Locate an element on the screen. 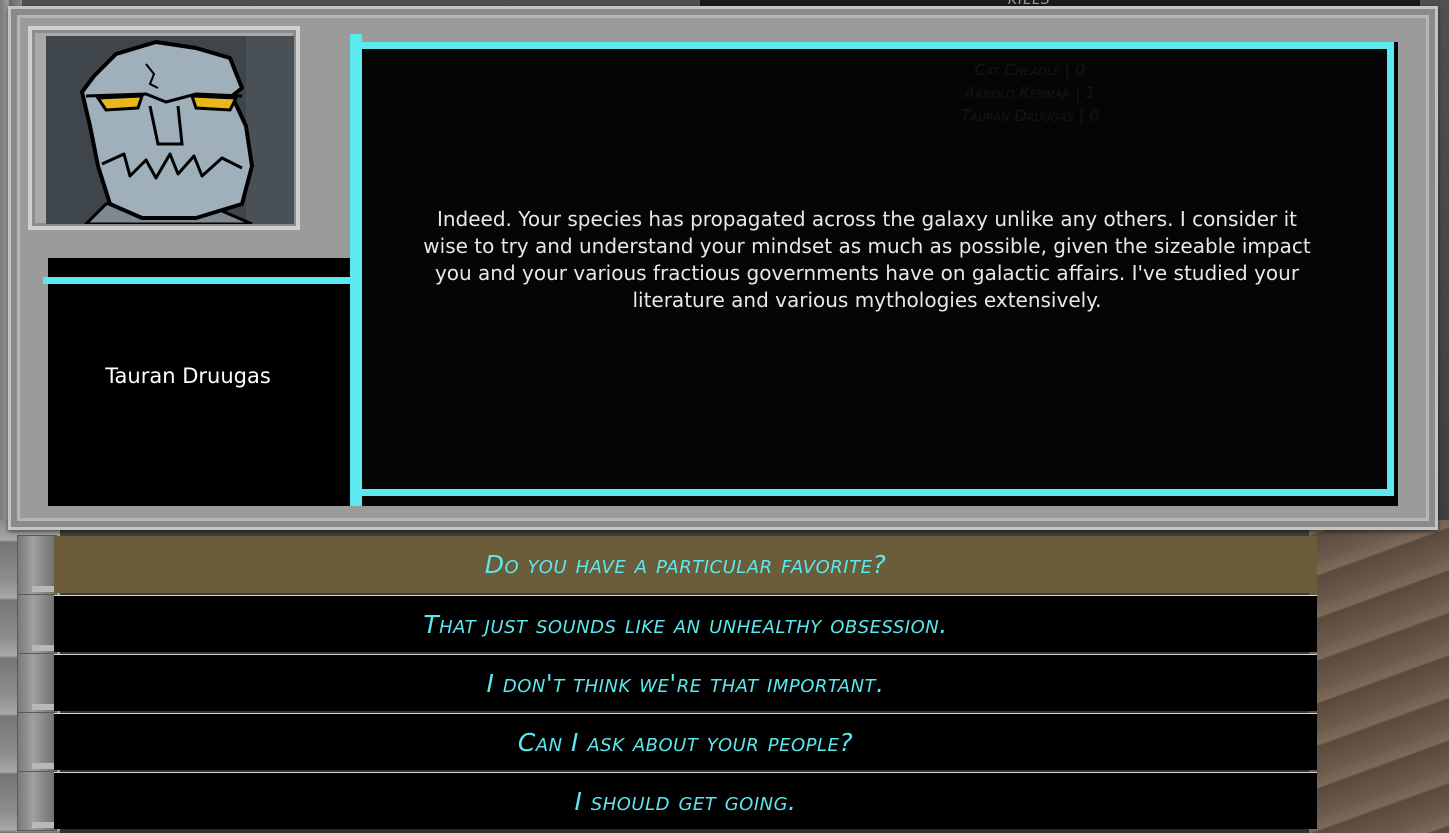 The width and height of the screenshot is (1449, 833). alien-portrait-icon is located at coordinates (170, 130).